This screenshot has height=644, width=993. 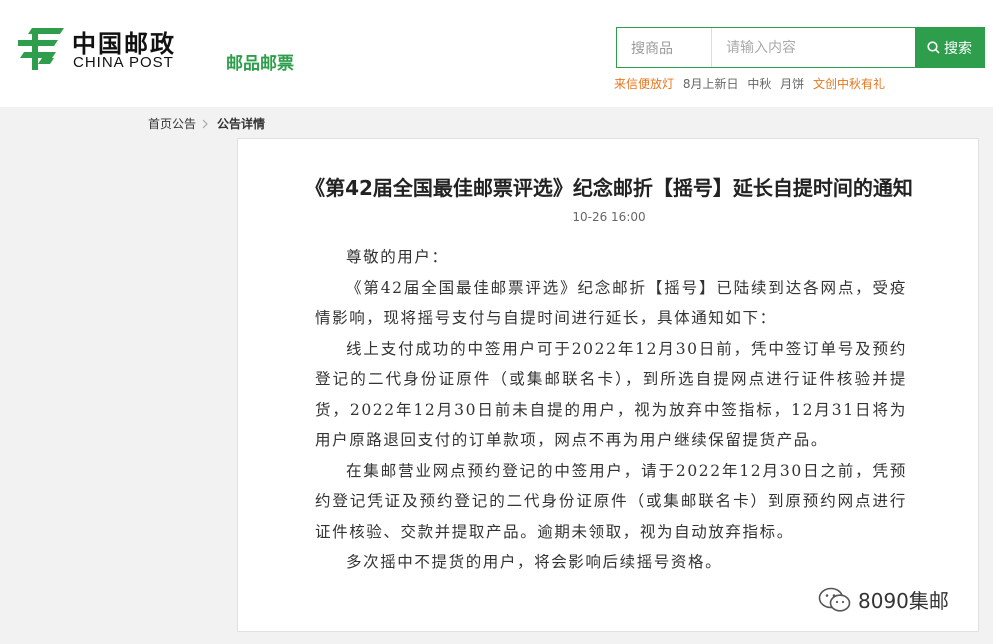 I want to click on hot-search-words: 来信便放灯 8月上新日 中秋 月饼 文创中秋有礼, so click(x=752, y=83).